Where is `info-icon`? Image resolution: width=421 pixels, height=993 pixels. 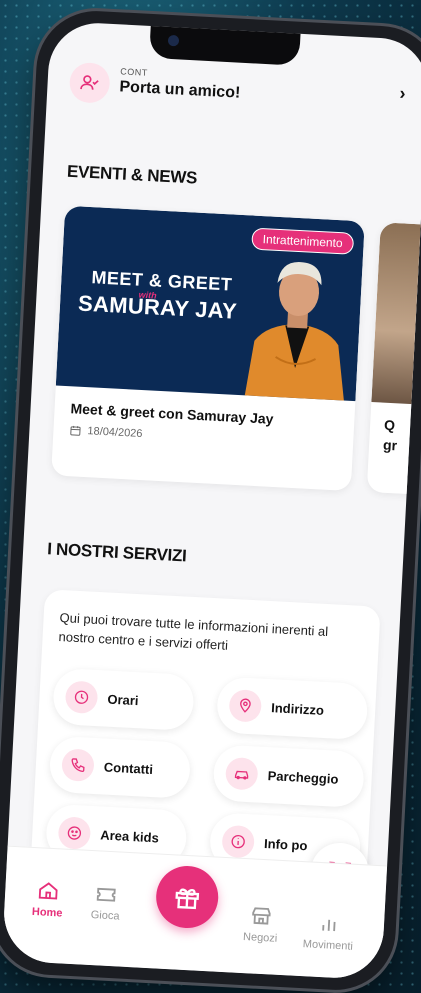 info-icon is located at coordinates (238, 841).